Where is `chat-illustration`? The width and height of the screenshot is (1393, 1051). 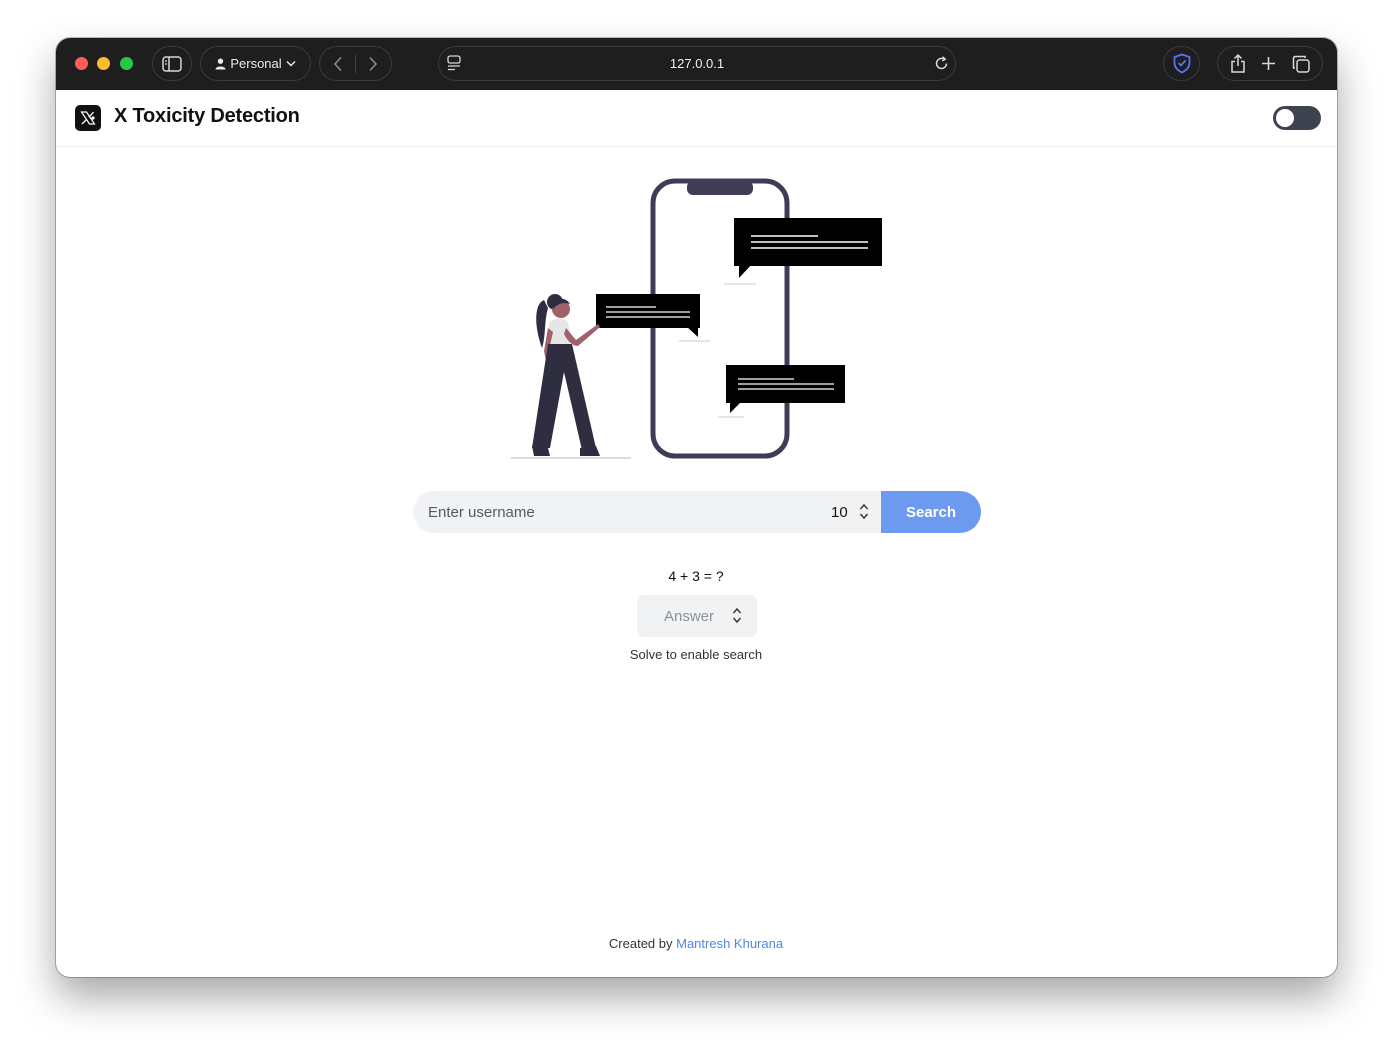
chat-illustration is located at coordinates (696, 318).